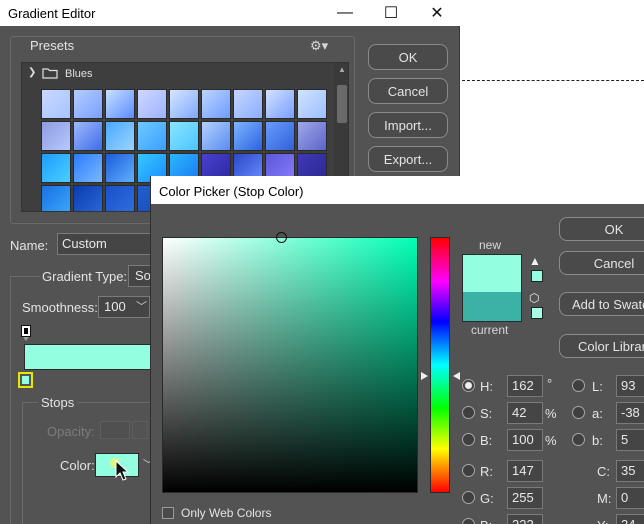  What do you see at coordinates (525, 519) in the screenshot?
I see `blue-field: 222` at bounding box center [525, 519].